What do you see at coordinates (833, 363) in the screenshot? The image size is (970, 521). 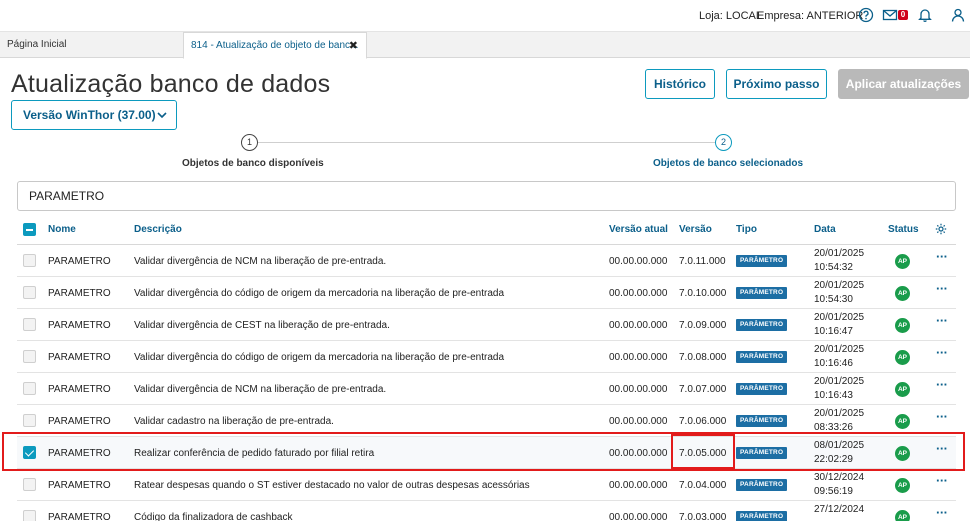 I see `time-value: 10:16:46` at bounding box center [833, 363].